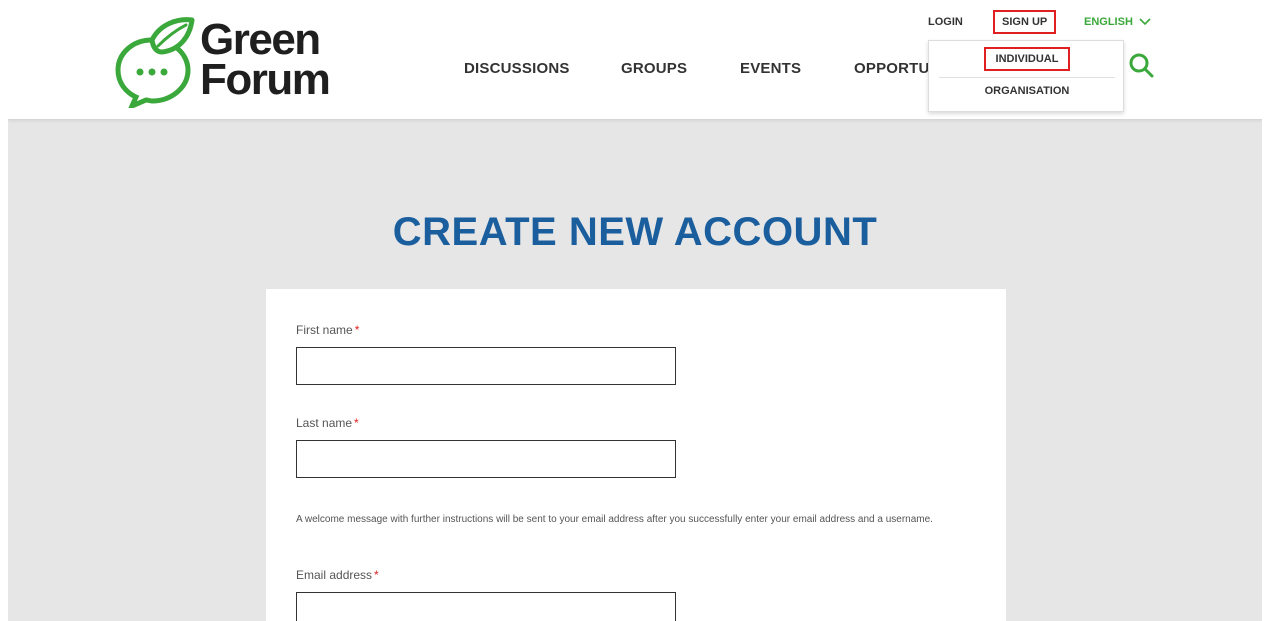 The image size is (1265, 621). I want to click on signup-individual-option: INDIVIDUAL, so click(1027, 59).